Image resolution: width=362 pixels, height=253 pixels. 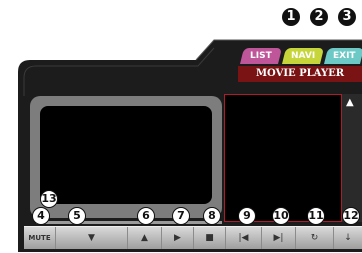 What do you see at coordinates (281, 216) in the screenshot?
I see `callout-10: 10` at bounding box center [281, 216].